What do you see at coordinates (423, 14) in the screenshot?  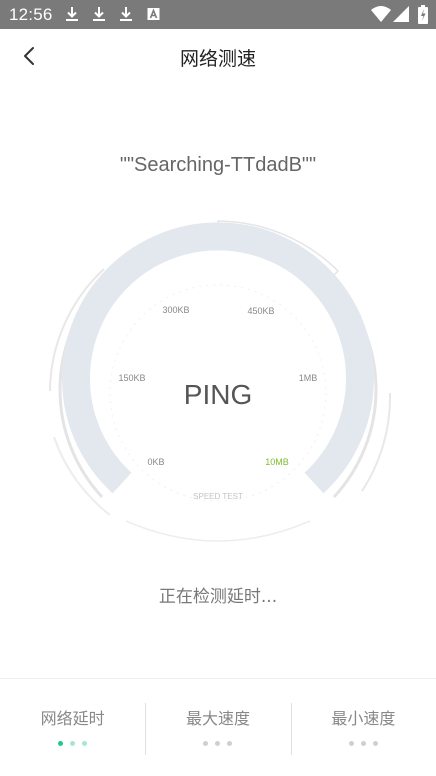 I see `battery-icon` at bounding box center [423, 14].